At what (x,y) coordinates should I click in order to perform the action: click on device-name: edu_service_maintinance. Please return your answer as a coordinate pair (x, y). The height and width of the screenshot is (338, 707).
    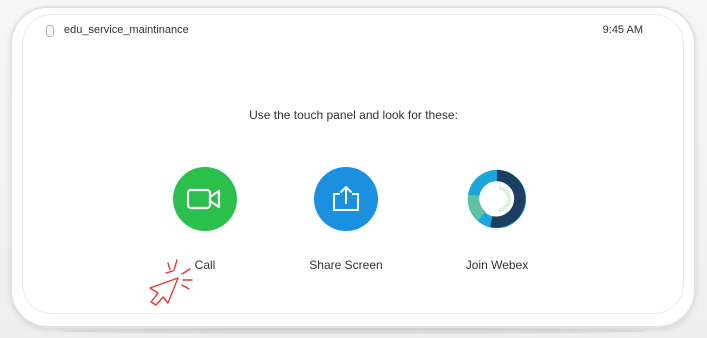
    Looking at the image, I should click on (126, 30).